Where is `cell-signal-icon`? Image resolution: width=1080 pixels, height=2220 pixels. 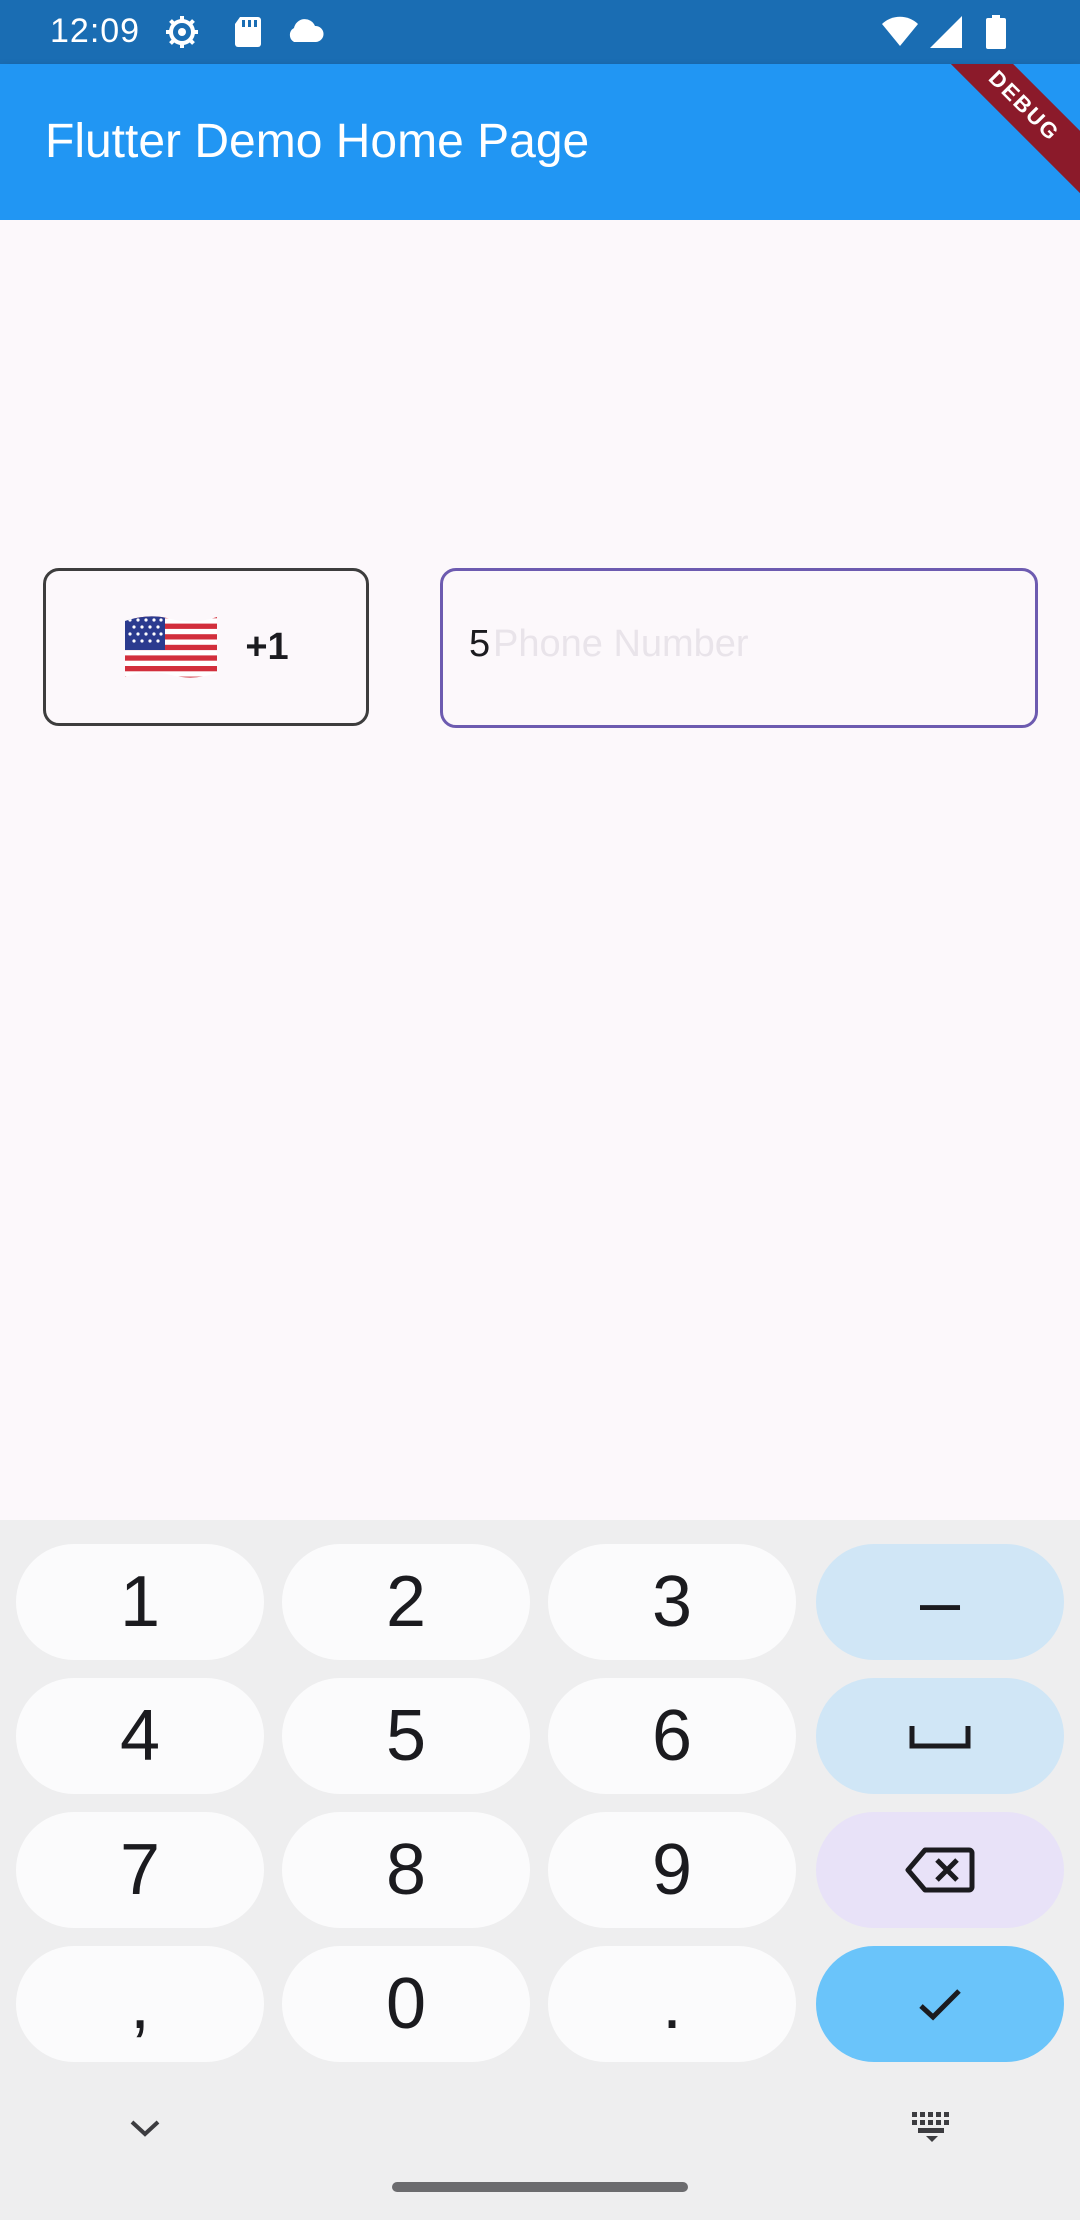
cell-signal-icon is located at coordinates (946, 32).